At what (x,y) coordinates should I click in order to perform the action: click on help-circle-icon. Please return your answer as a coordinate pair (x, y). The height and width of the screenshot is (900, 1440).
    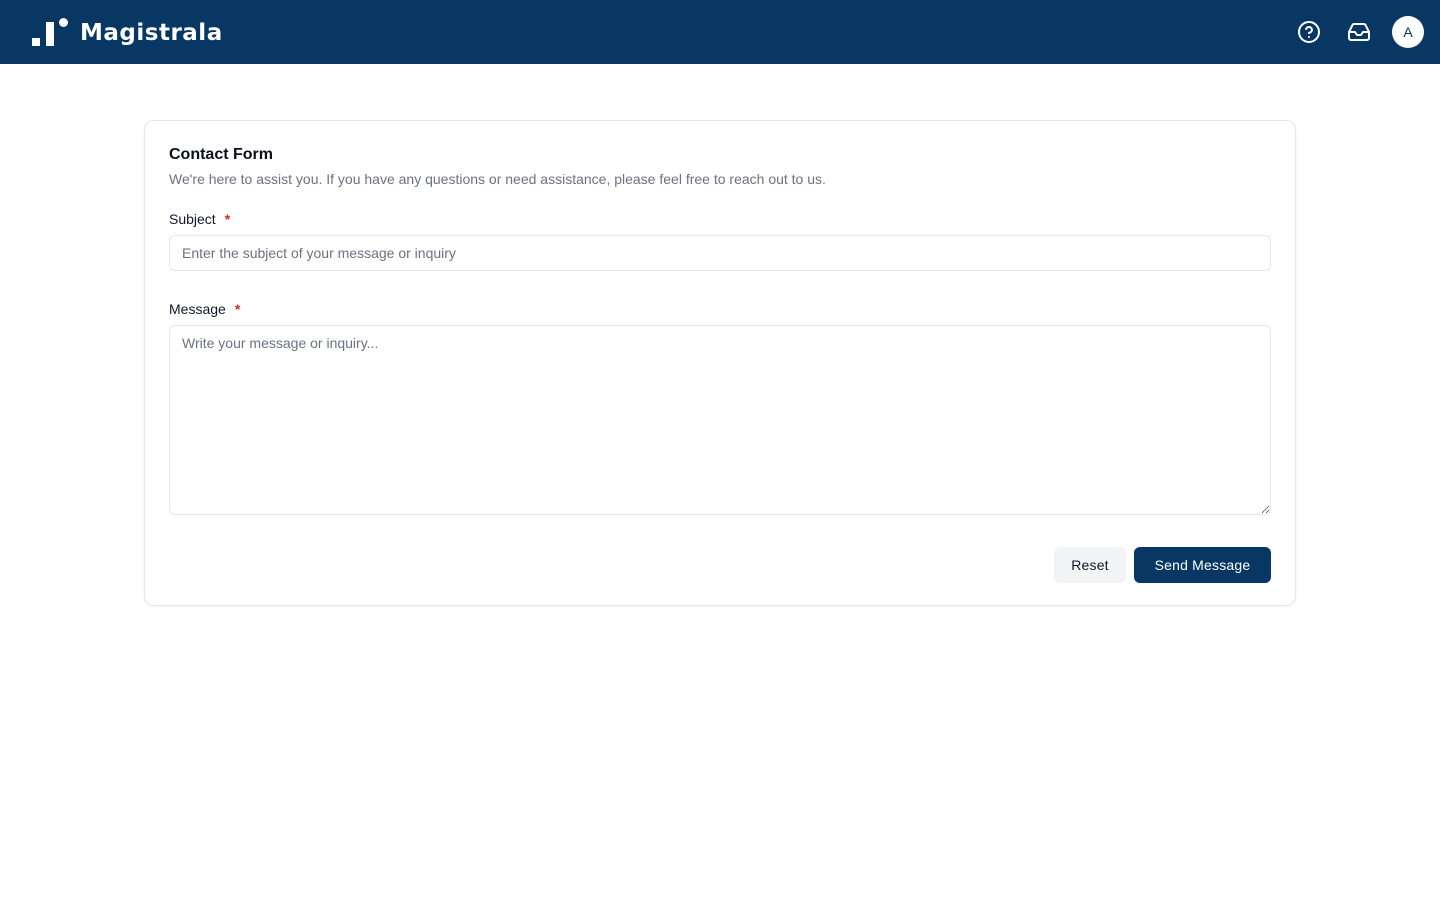
    Looking at the image, I should click on (1309, 32).